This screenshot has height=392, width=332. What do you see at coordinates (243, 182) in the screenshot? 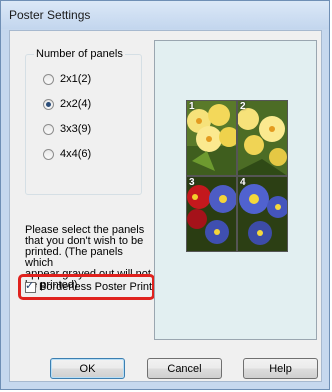
I see `panel-number: 4` at bounding box center [243, 182].